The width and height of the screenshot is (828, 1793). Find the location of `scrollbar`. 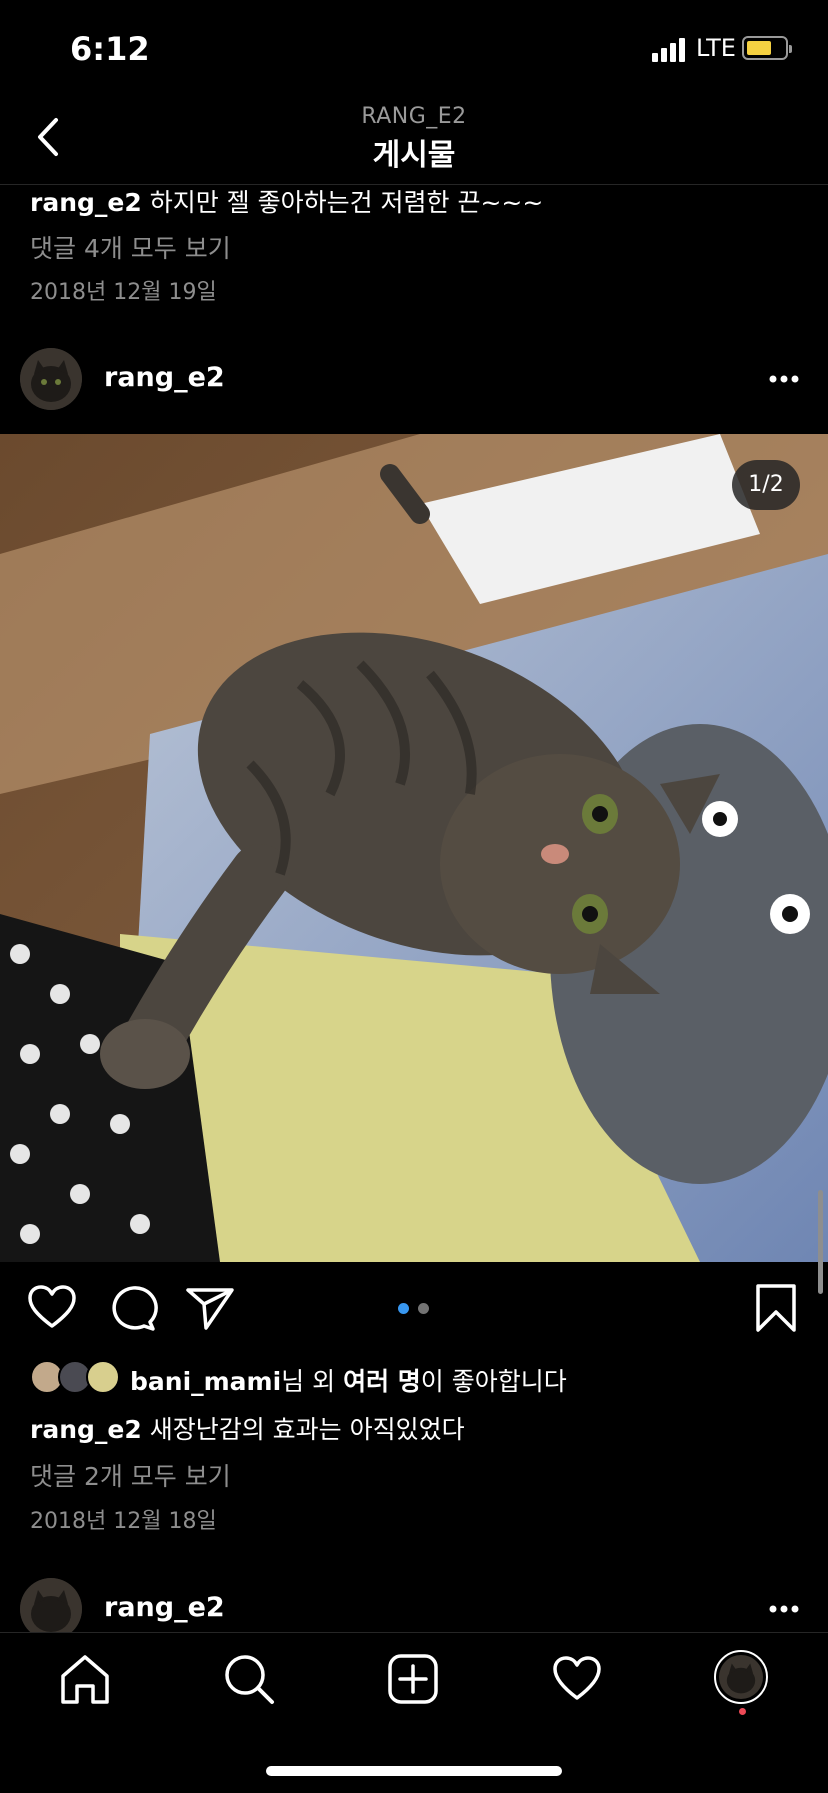

scrollbar is located at coordinates (820, 1242).